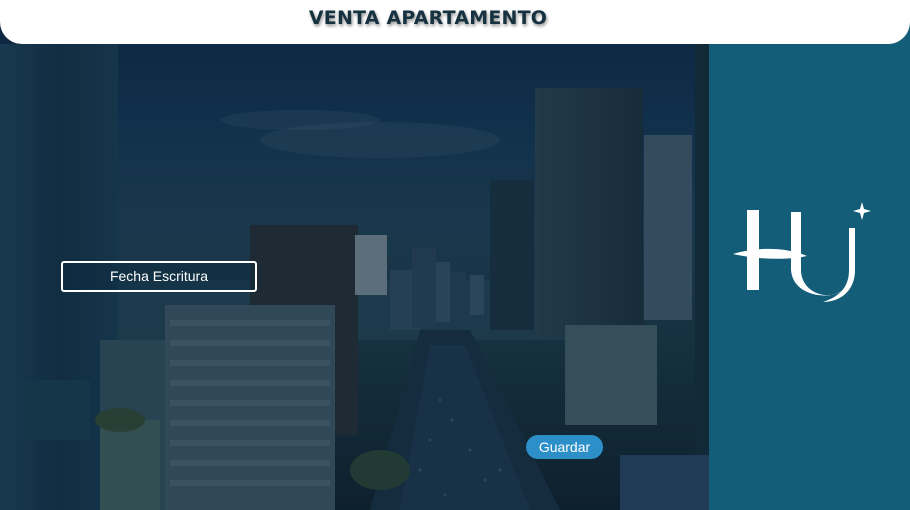 Image resolution: width=910 pixels, height=510 pixels. I want to click on page-title: VENTA APARTAMENTO, so click(428, 18).